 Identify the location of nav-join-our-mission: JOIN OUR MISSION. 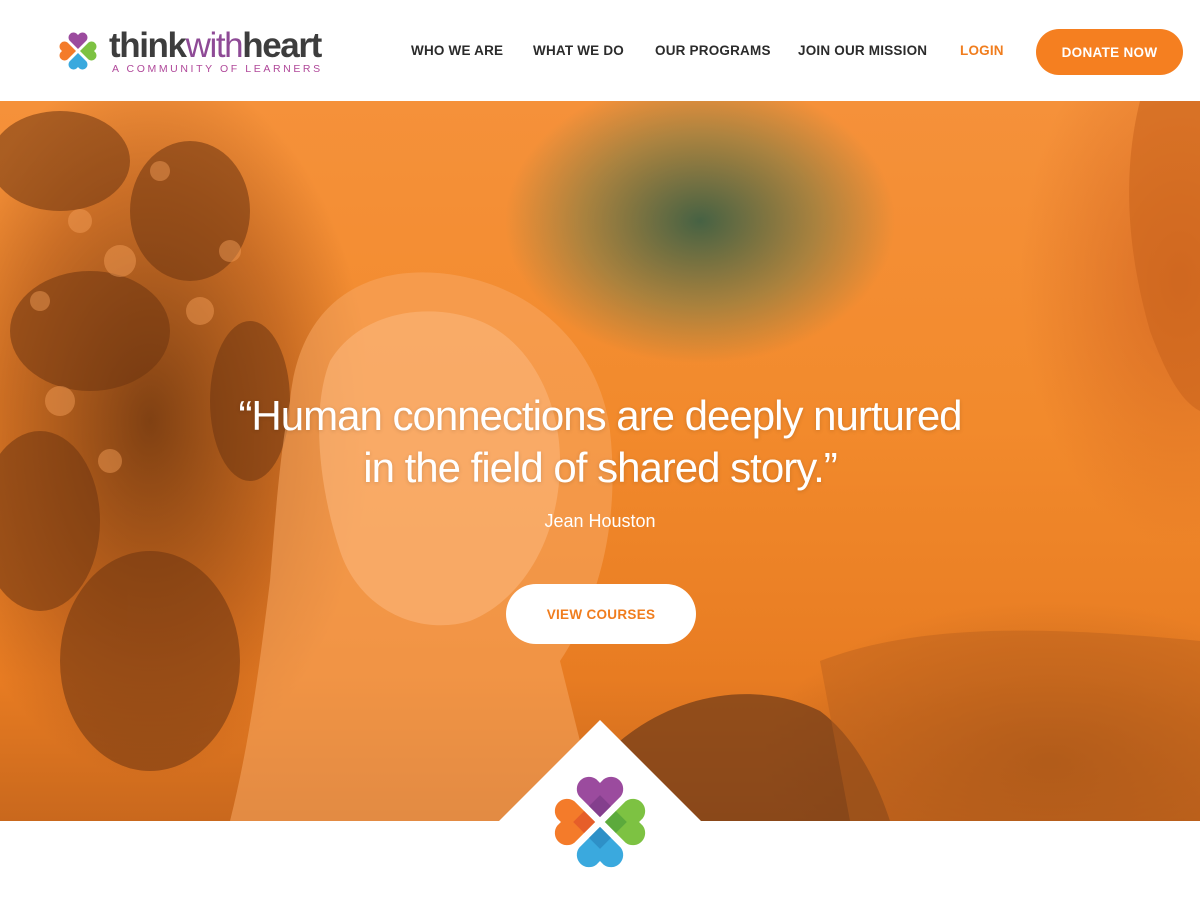
(862, 50).